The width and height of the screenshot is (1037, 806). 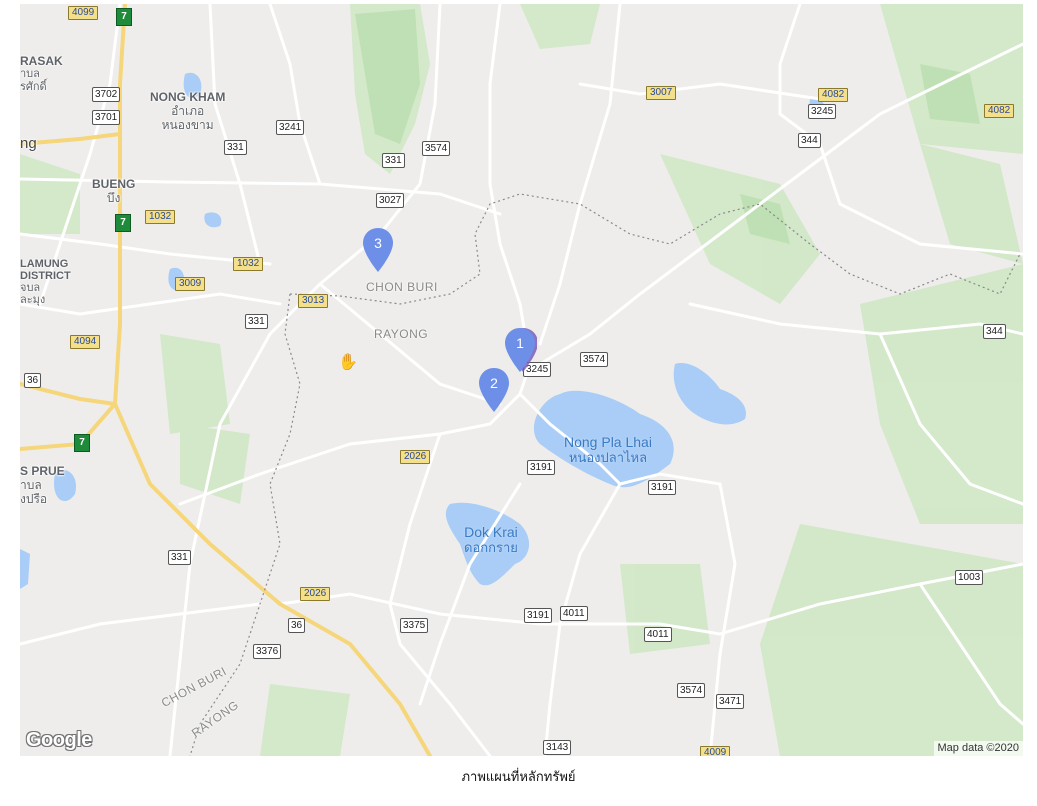 What do you see at coordinates (187, 125) in the screenshot?
I see `place-nong-kham-th2: หนองขาม` at bounding box center [187, 125].